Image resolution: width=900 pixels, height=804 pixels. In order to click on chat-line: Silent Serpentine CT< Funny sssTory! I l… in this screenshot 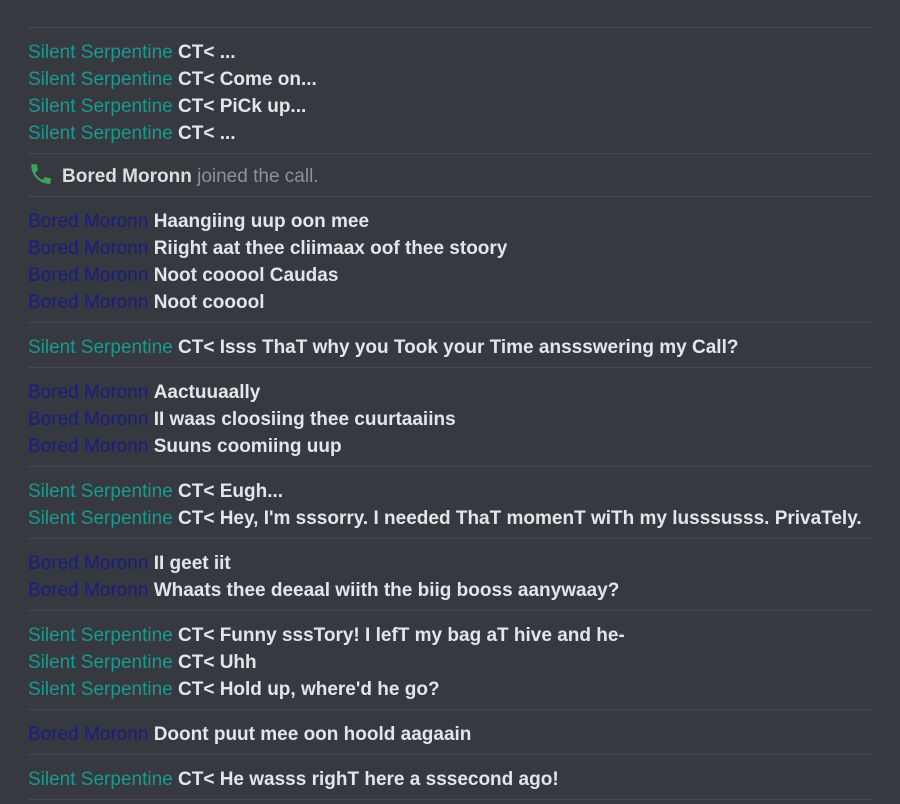, I will do `click(450, 635)`.